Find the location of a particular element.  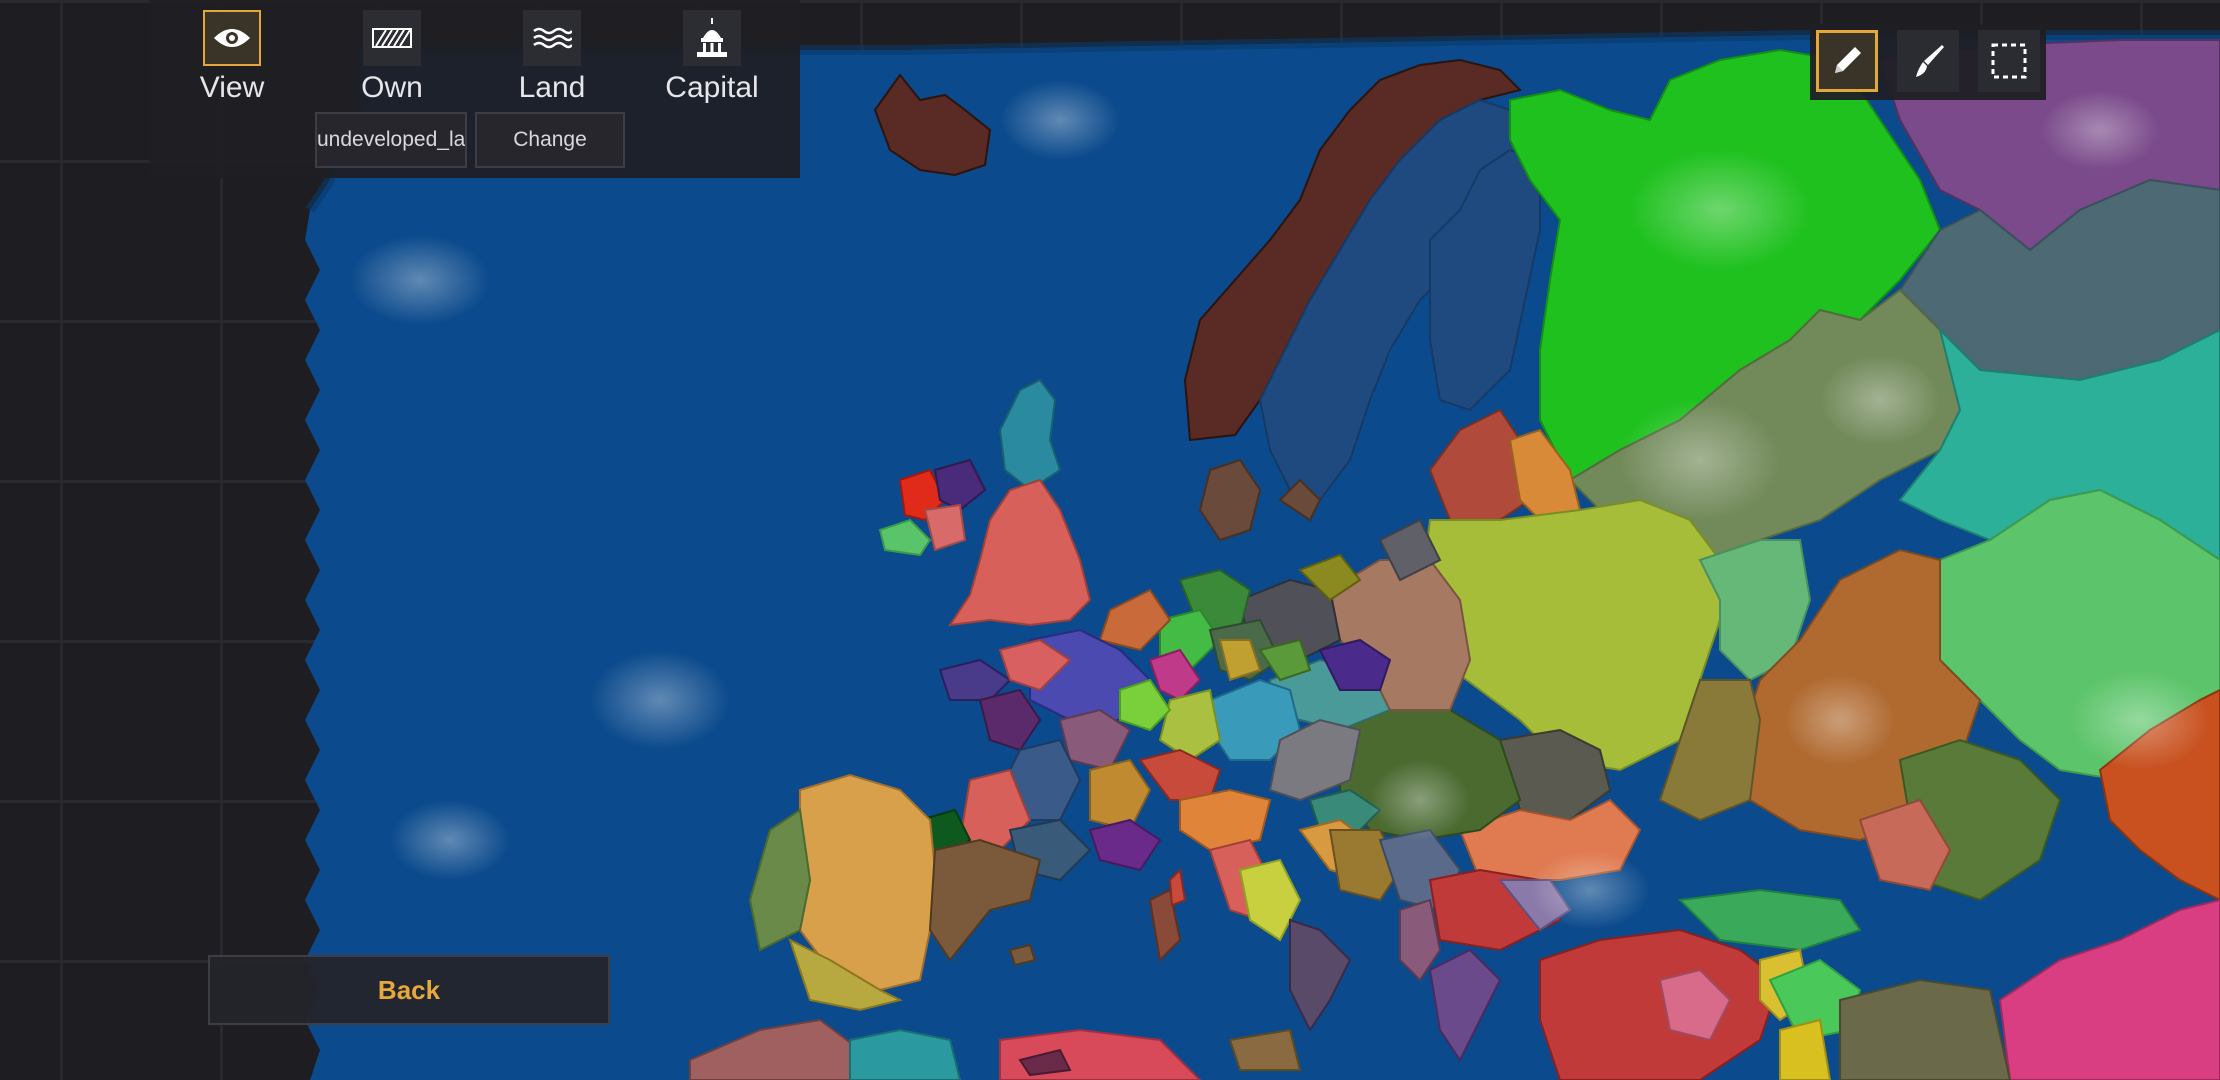

capitol-building-icon is located at coordinates (712, 38).